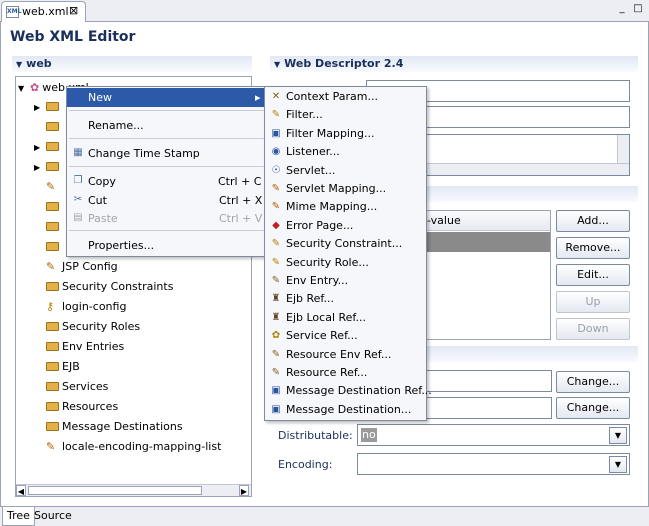 This screenshot has width=649, height=526. Describe the element at coordinates (78, 217) in the screenshot. I see `clipboard-icon: ▤` at that location.